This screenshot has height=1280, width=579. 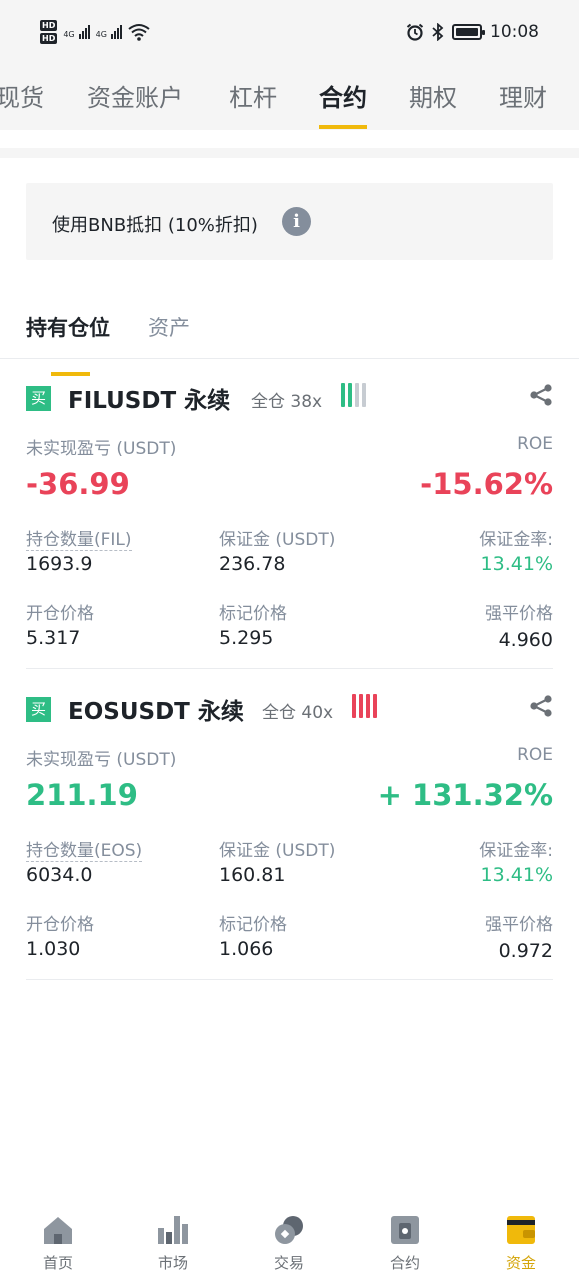 I want to click on tab-assets: 资产, so click(x=169, y=327).